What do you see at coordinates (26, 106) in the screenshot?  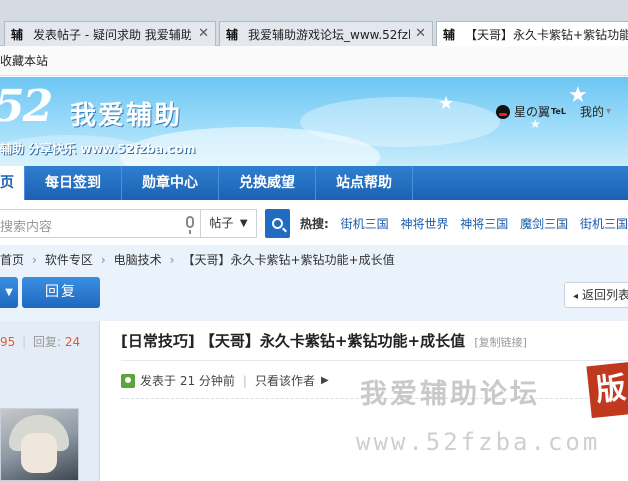 I see `site-logo-number: 52` at bounding box center [26, 106].